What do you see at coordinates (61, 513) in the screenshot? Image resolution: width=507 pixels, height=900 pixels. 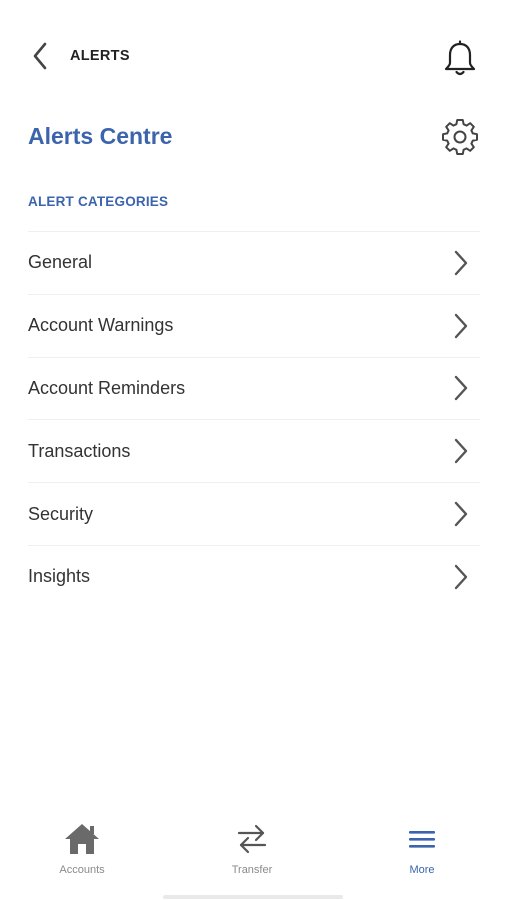 I see `list-item-label: Security` at bounding box center [61, 513].